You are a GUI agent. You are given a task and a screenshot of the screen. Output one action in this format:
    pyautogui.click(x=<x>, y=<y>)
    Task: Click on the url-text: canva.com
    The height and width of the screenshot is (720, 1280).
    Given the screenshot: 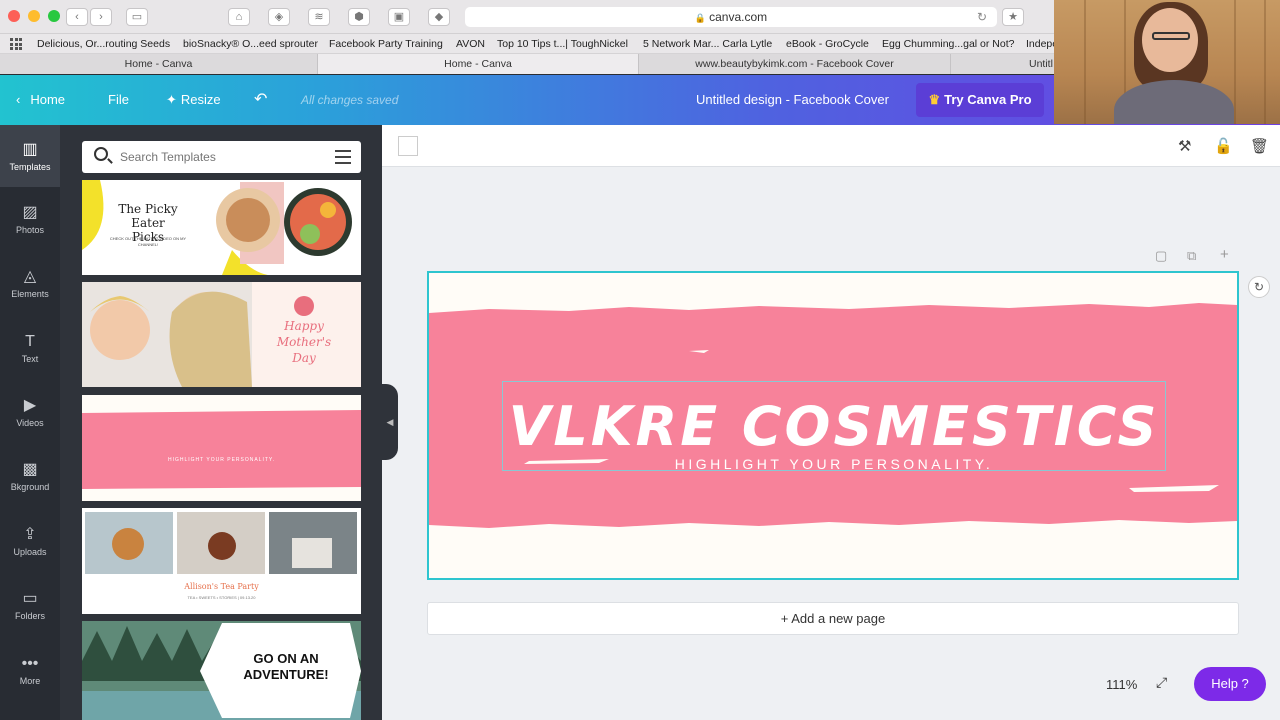 What is the action you would take?
    pyautogui.click(x=738, y=17)
    